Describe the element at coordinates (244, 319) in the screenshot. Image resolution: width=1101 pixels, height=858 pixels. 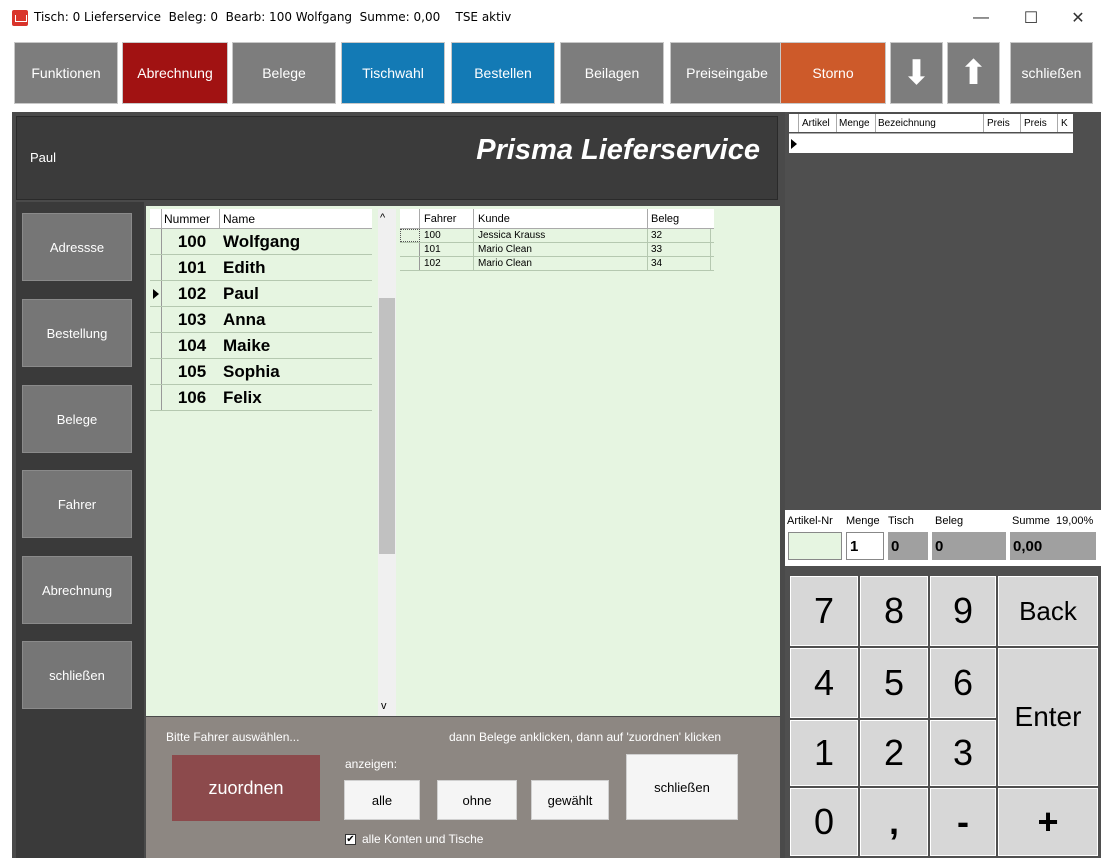
I see `driver-name: Anna` at that location.